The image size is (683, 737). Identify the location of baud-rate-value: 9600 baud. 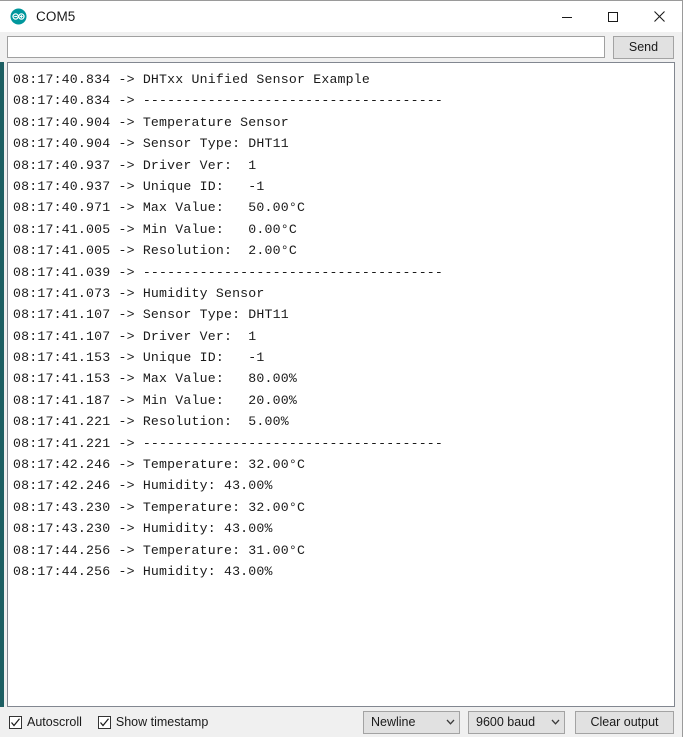
(506, 722).